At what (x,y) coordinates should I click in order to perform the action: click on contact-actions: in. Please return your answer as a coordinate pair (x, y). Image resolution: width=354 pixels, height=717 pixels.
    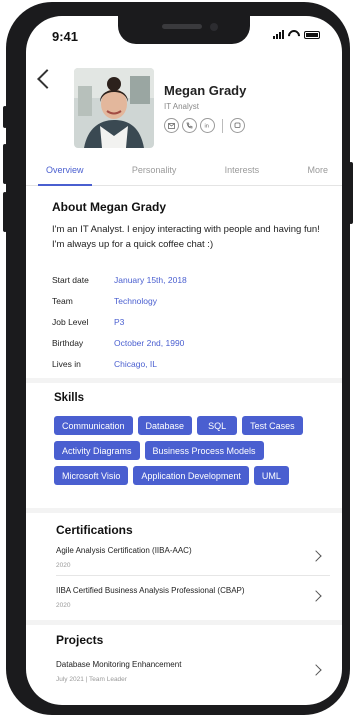
    Looking at the image, I should click on (204, 125).